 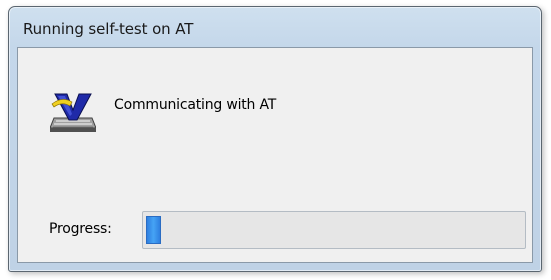 I want to click on vector-v-device-icon, so click(x=73, y=112).